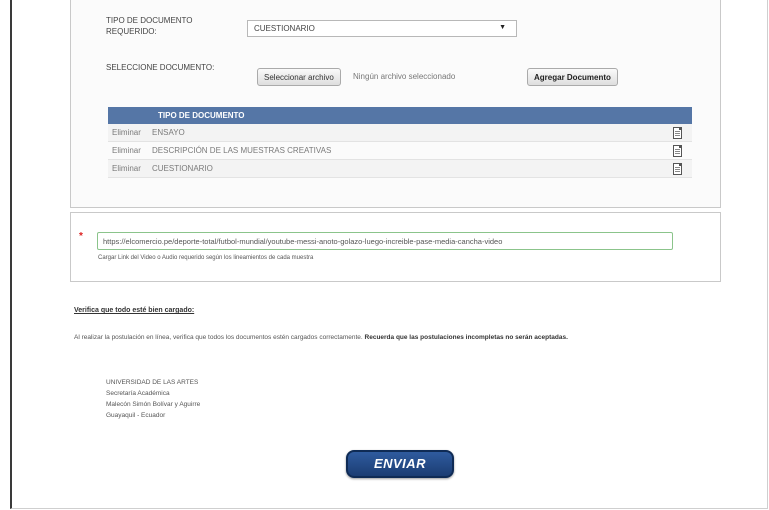 This screenshot has width=769, height=510. I want to click on seleccione-documento-label: SELECCIONE DOCUMENTO:, so click(160, 67).